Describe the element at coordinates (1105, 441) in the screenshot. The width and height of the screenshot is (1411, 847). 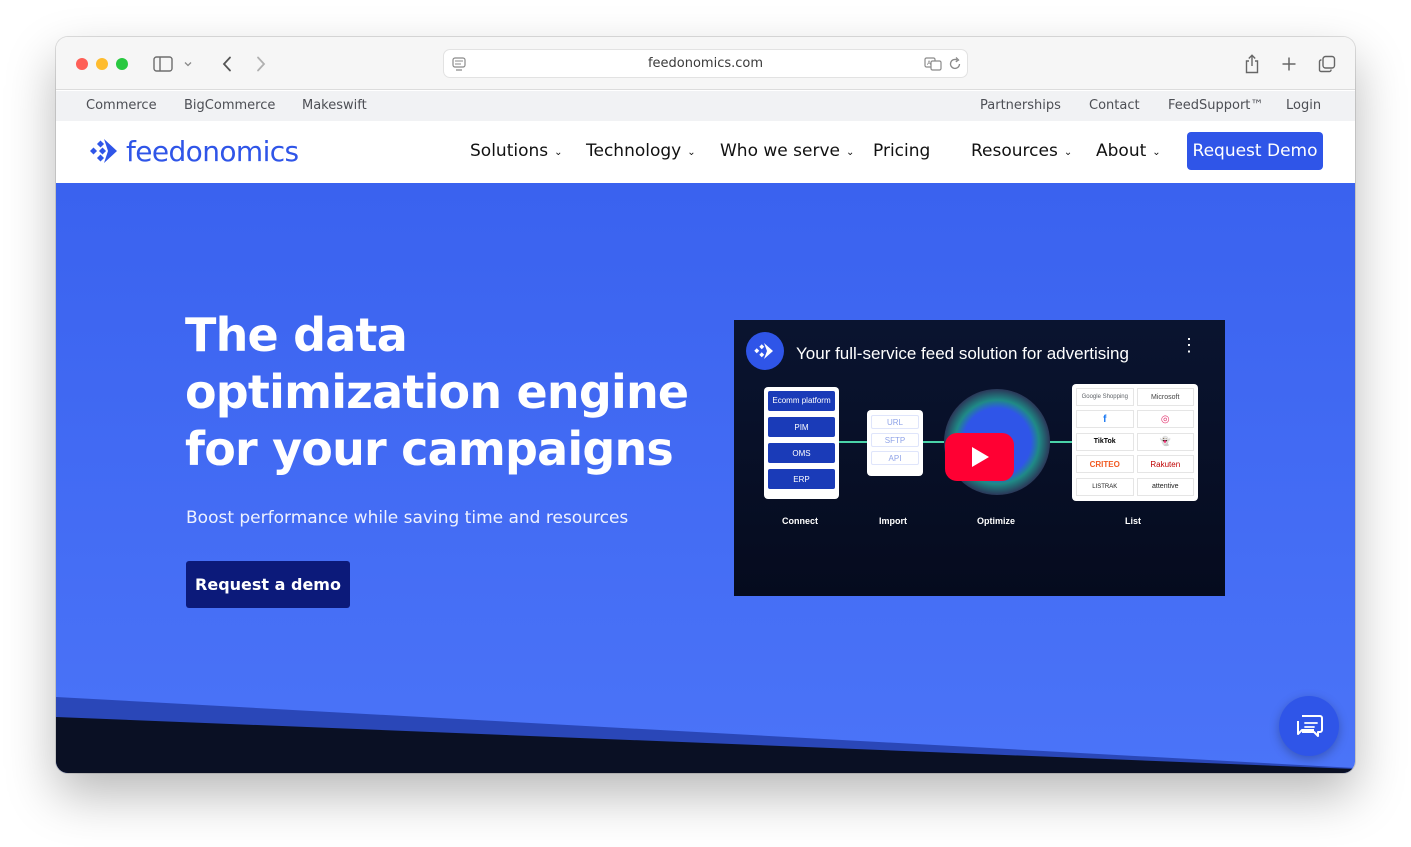
I see `list-item-tiktok: TikTok` at that location.